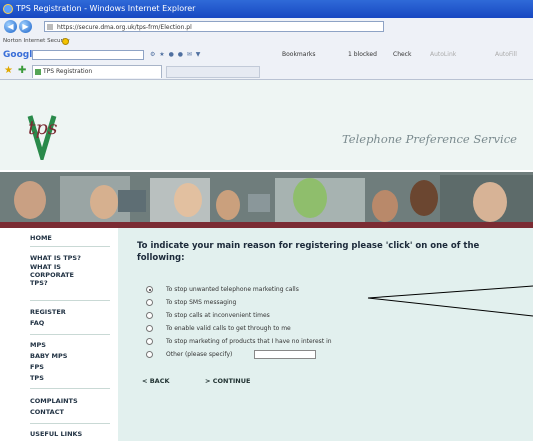 The width and height of the screenshot is (533, 441). What do you see at coordinates (70, 378) in the screenshot?
I see `sidebar-item-tps: TPS` at bounding box center [70, 378].